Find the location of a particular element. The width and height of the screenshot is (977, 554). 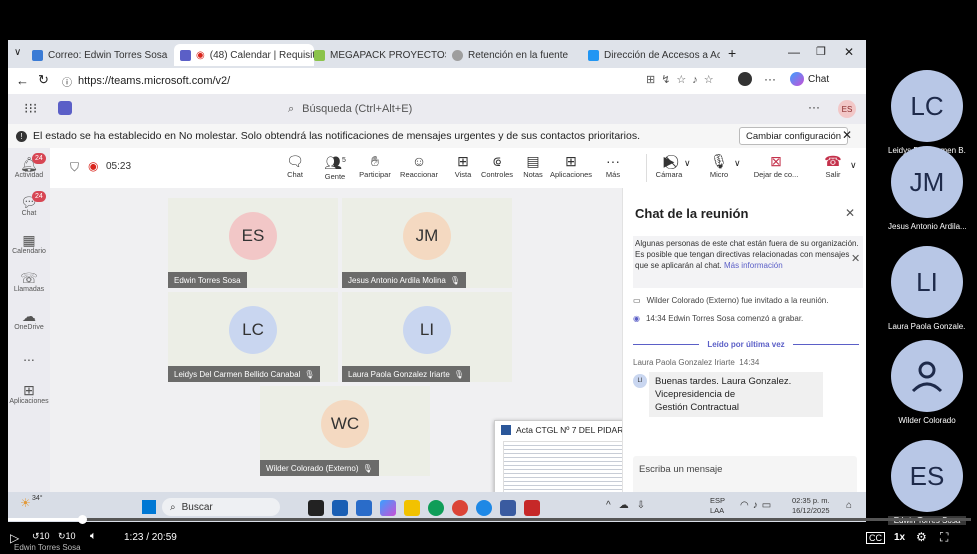

app-icon is located at coordinates (340, 508).